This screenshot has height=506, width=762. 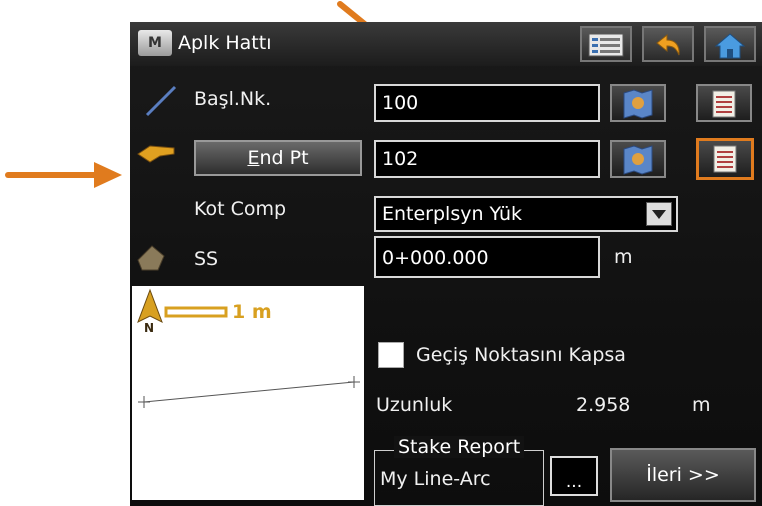 I want to click on start-map-button, so click(x=638, y=103).